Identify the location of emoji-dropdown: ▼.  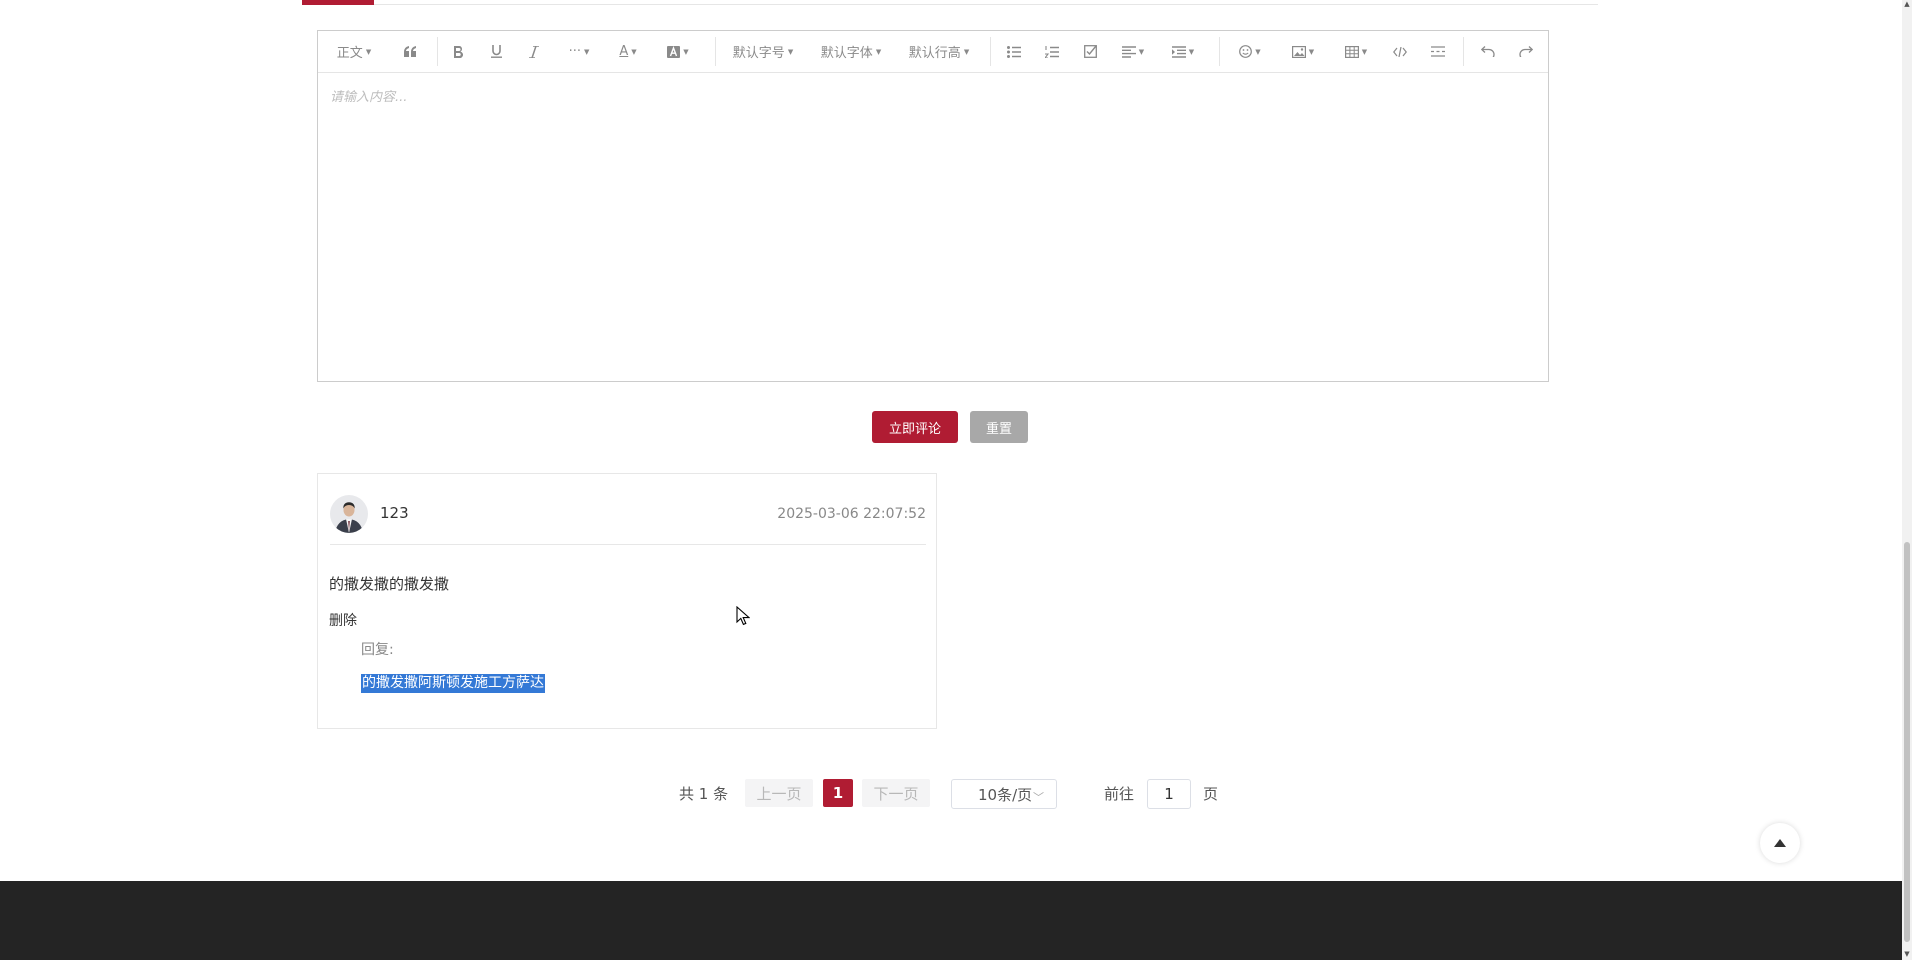
(1250, 51).